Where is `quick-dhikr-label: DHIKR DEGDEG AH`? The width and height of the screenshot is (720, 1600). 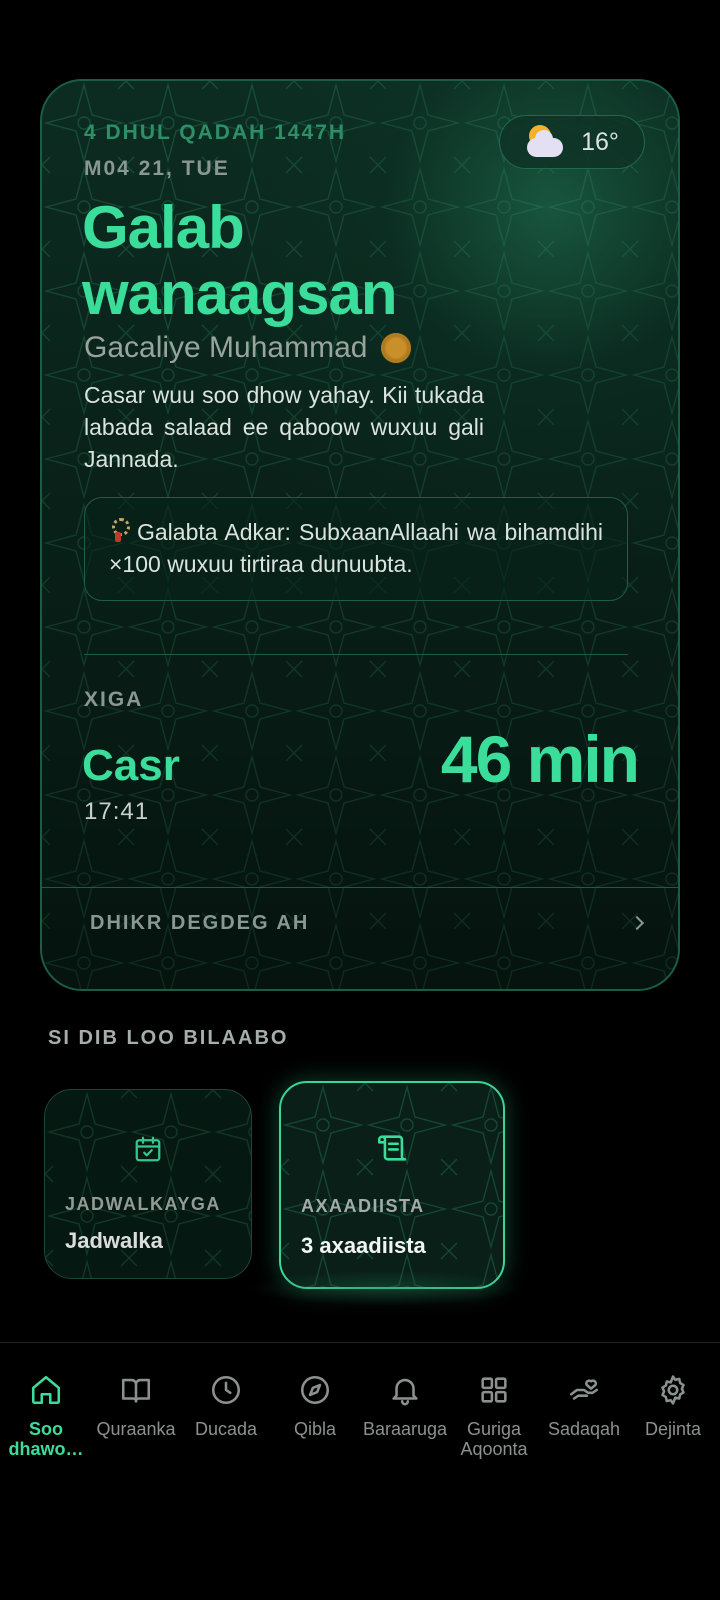 quick-dhikr-label: DHIKR DEGDEG AH is located at coordinates (200, 922).